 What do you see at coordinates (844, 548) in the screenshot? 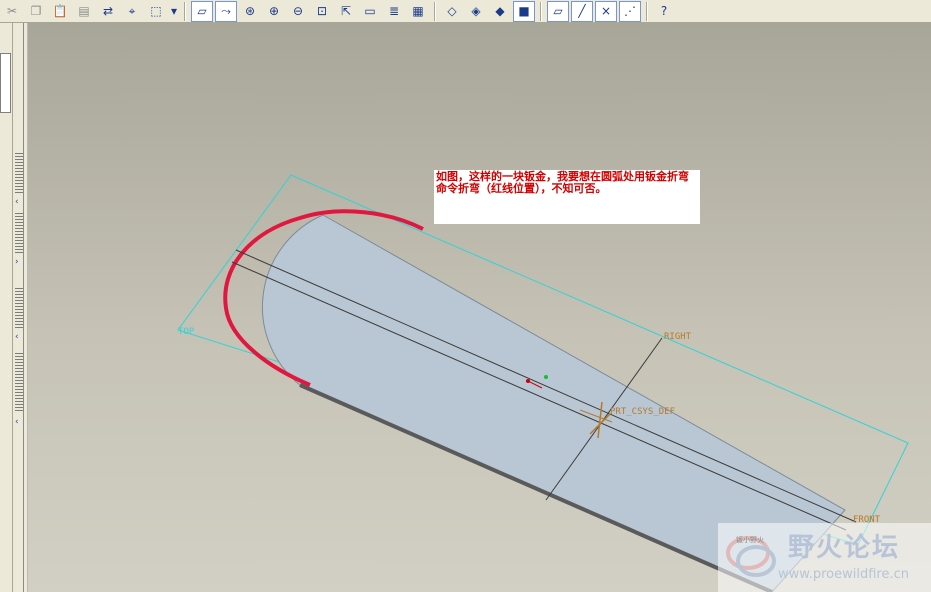
I see `watermark-title: 野火论坛` at bounding box center [844, 548].